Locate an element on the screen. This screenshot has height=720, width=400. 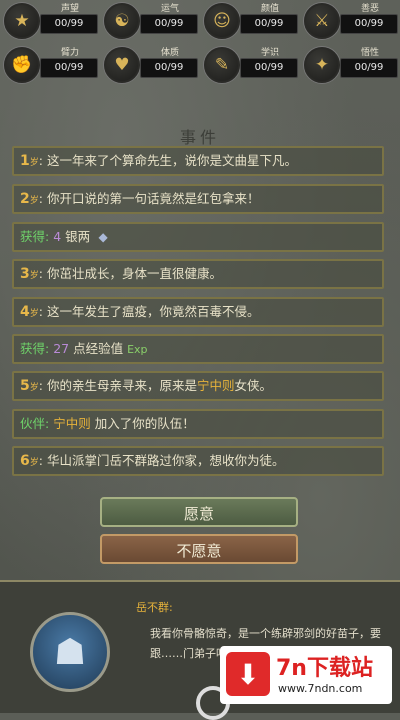
event-age: 3岁 is located at coordinates (29, 274).